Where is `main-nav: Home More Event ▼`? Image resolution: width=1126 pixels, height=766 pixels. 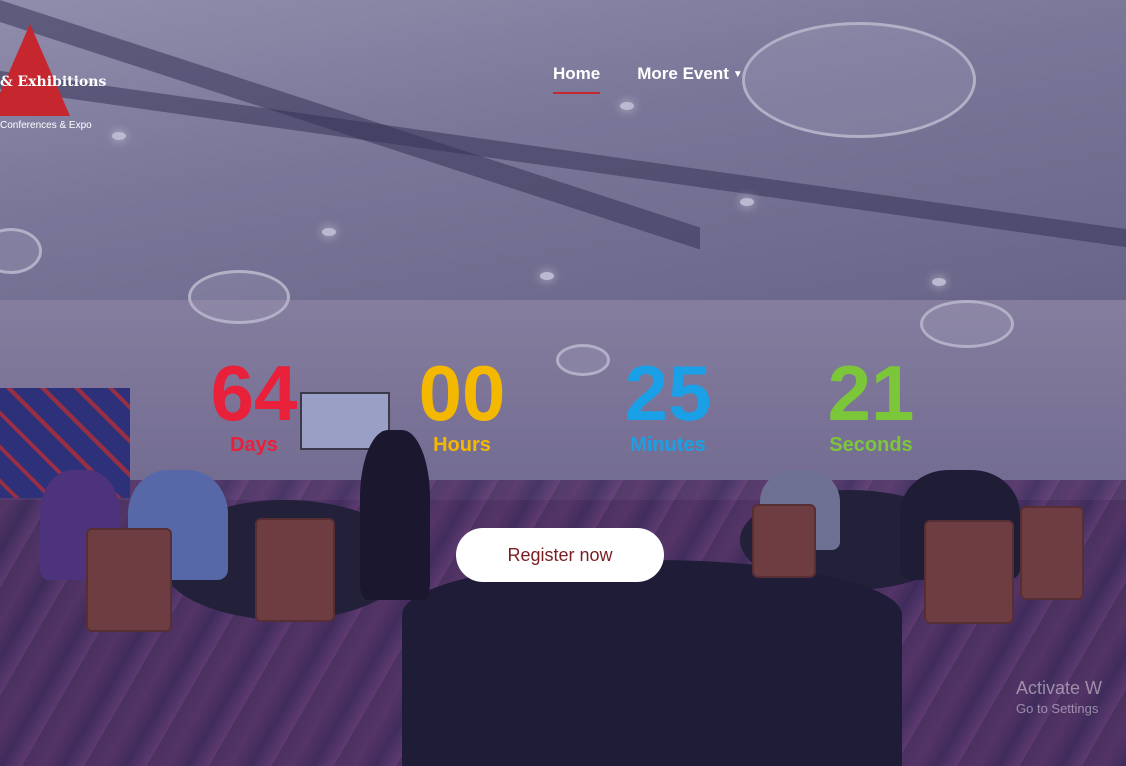 main-nav: Home More Event ▼ is located at coordinates (648, 79).